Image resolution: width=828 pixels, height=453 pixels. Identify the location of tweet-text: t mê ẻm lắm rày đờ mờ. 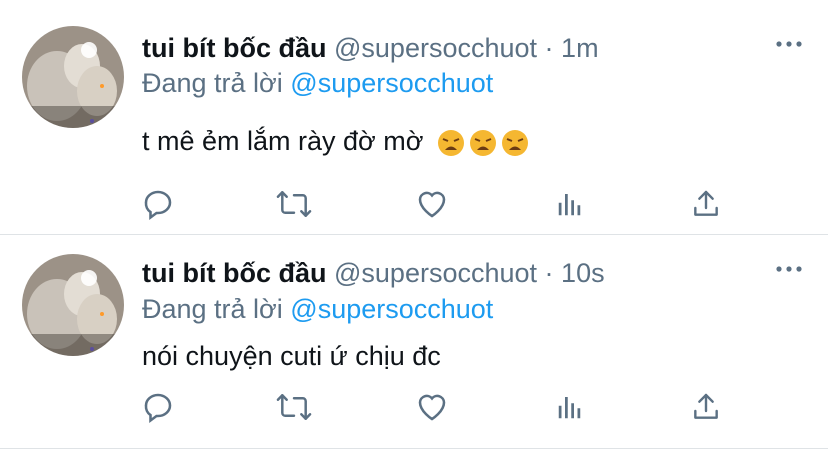
(335, 141).